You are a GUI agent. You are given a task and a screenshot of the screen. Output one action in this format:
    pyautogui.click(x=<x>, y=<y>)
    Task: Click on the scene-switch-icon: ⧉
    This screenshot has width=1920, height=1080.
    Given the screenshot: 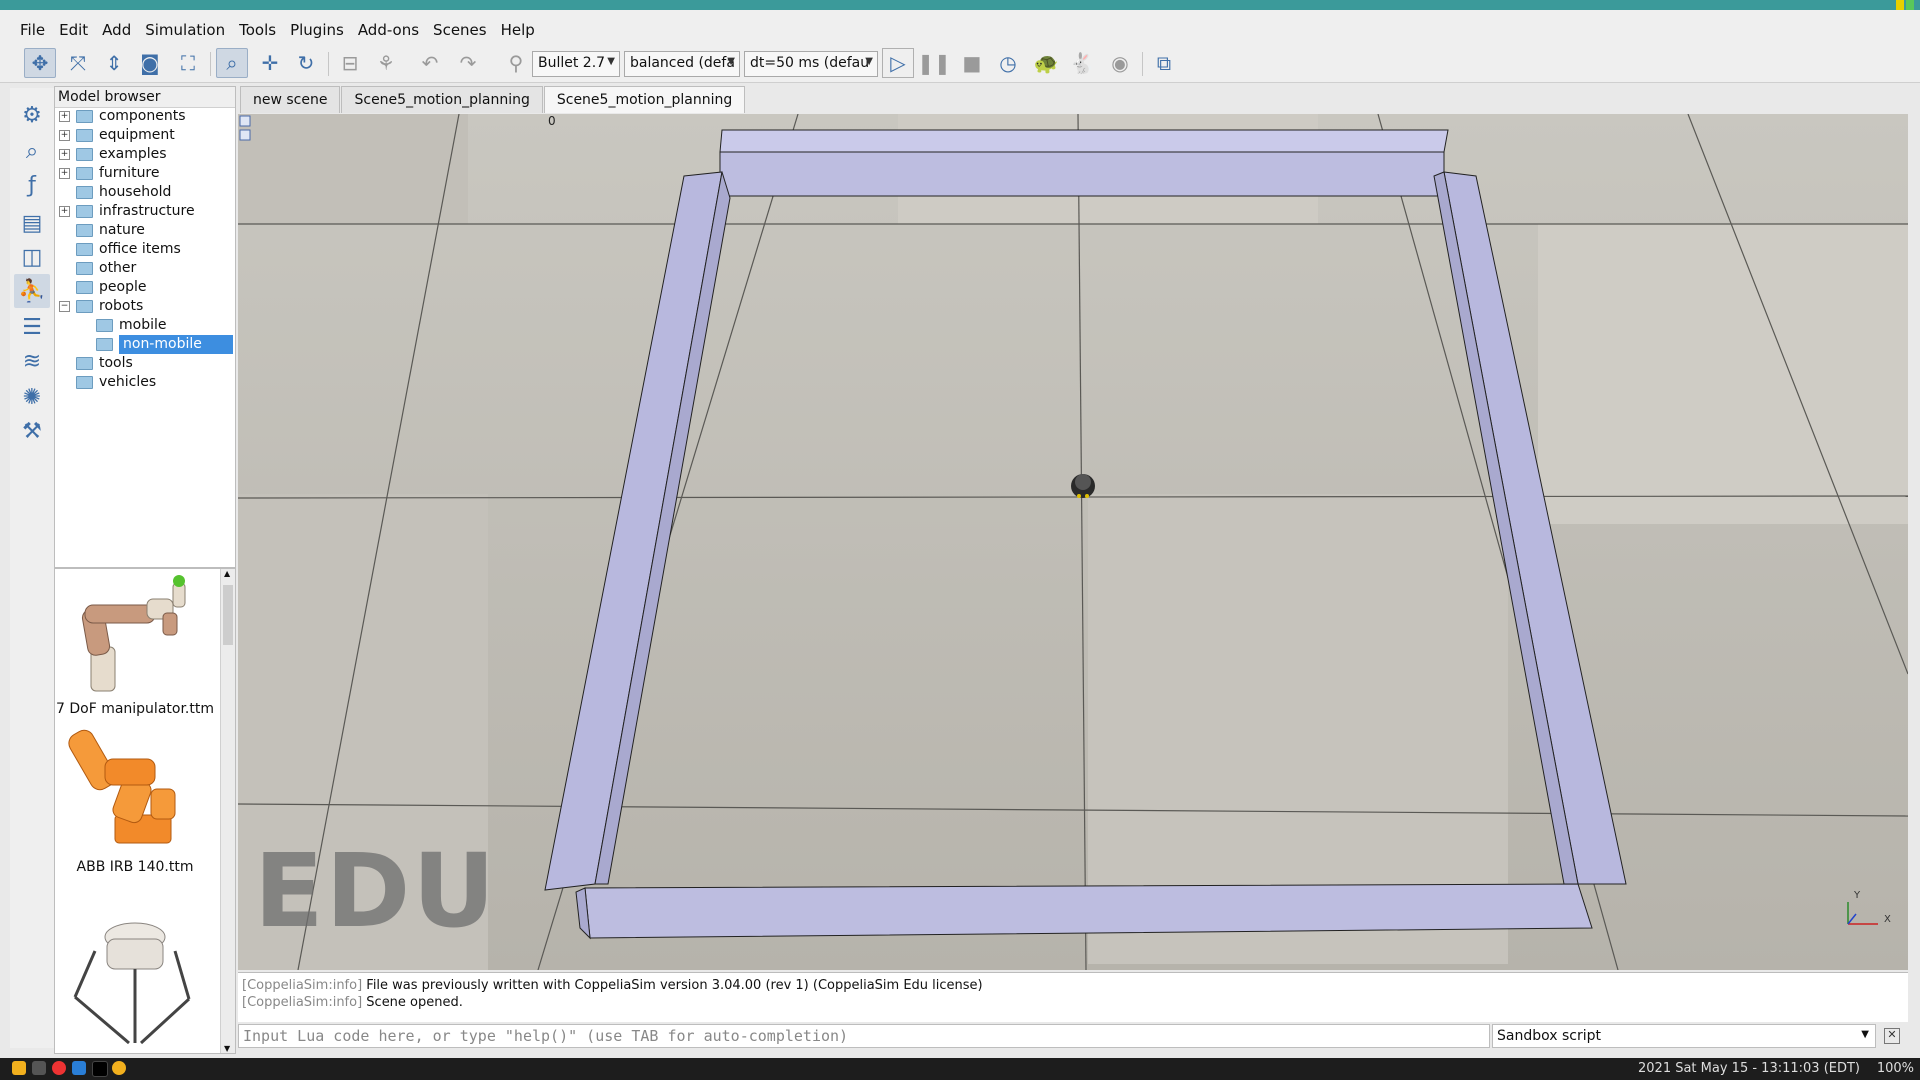 What is the action you would take?
    pyautogui.click(x=1164, y=63)
    